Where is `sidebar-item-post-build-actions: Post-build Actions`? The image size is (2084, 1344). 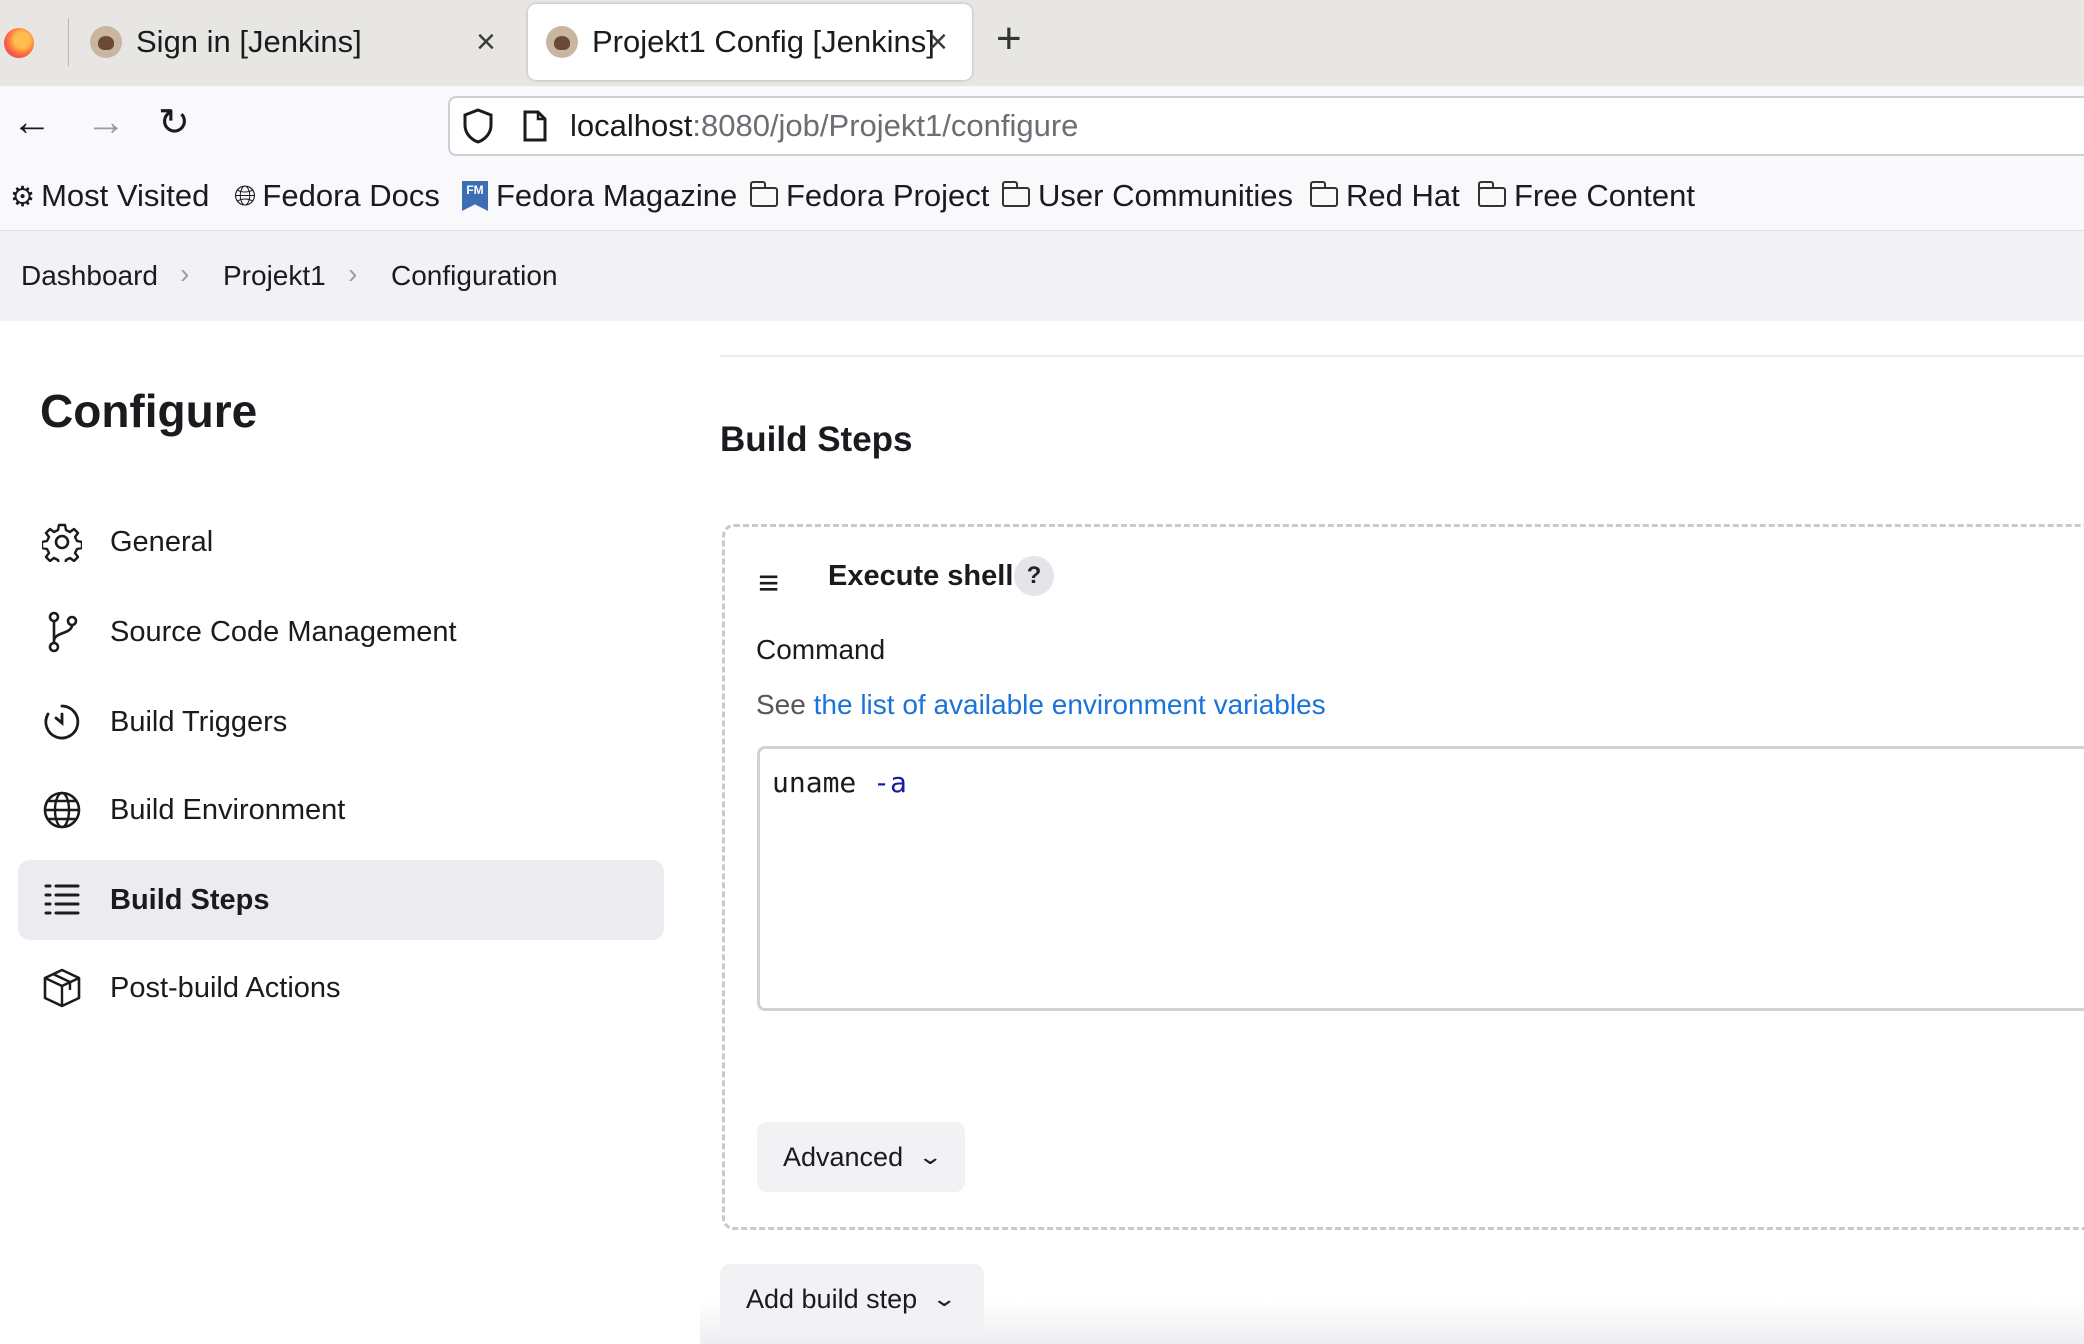 sidebar-item-post-build-actions: Post-build Actions is located at coordinates (341, 988).